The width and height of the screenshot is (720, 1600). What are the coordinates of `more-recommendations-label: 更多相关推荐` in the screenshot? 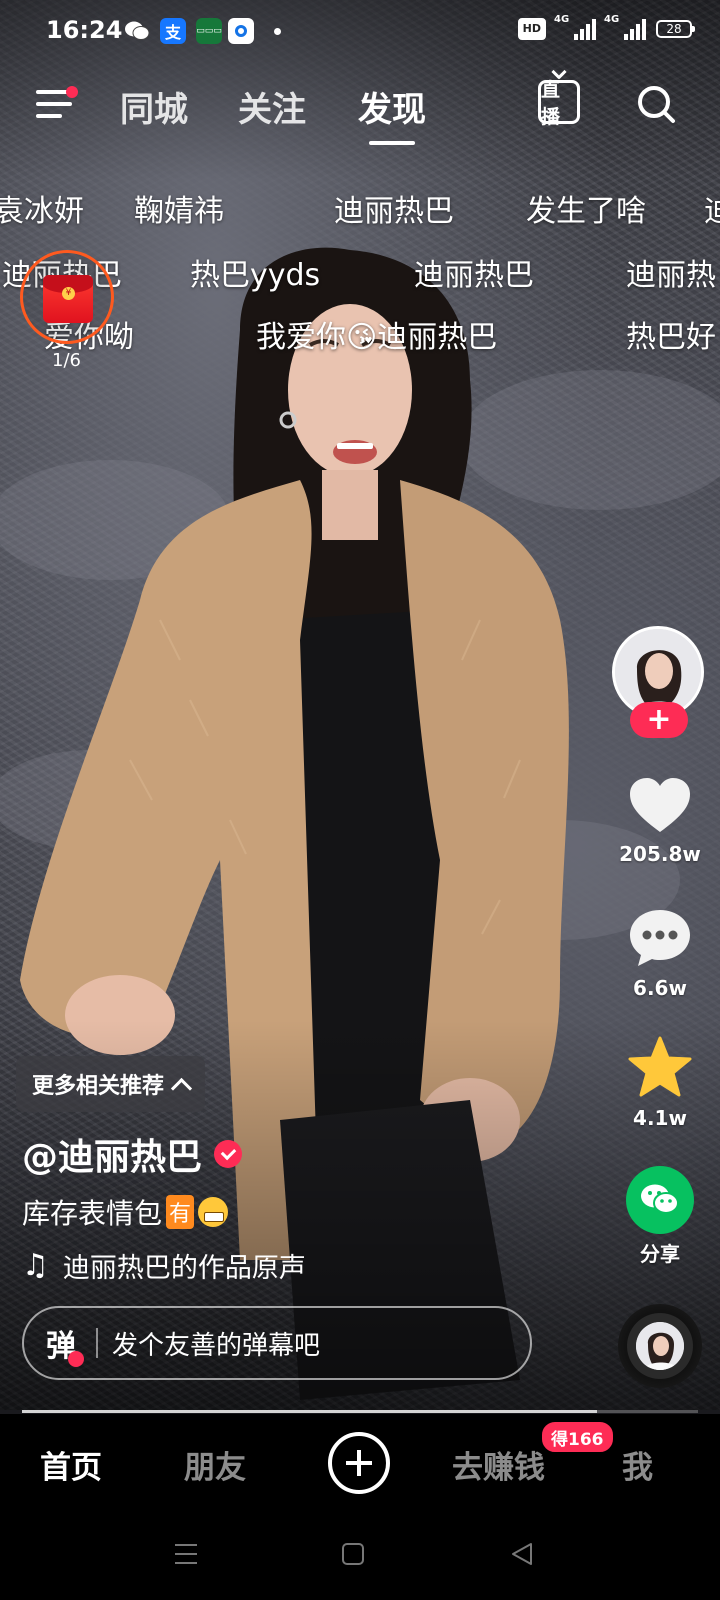 It's located at (98, 1086).